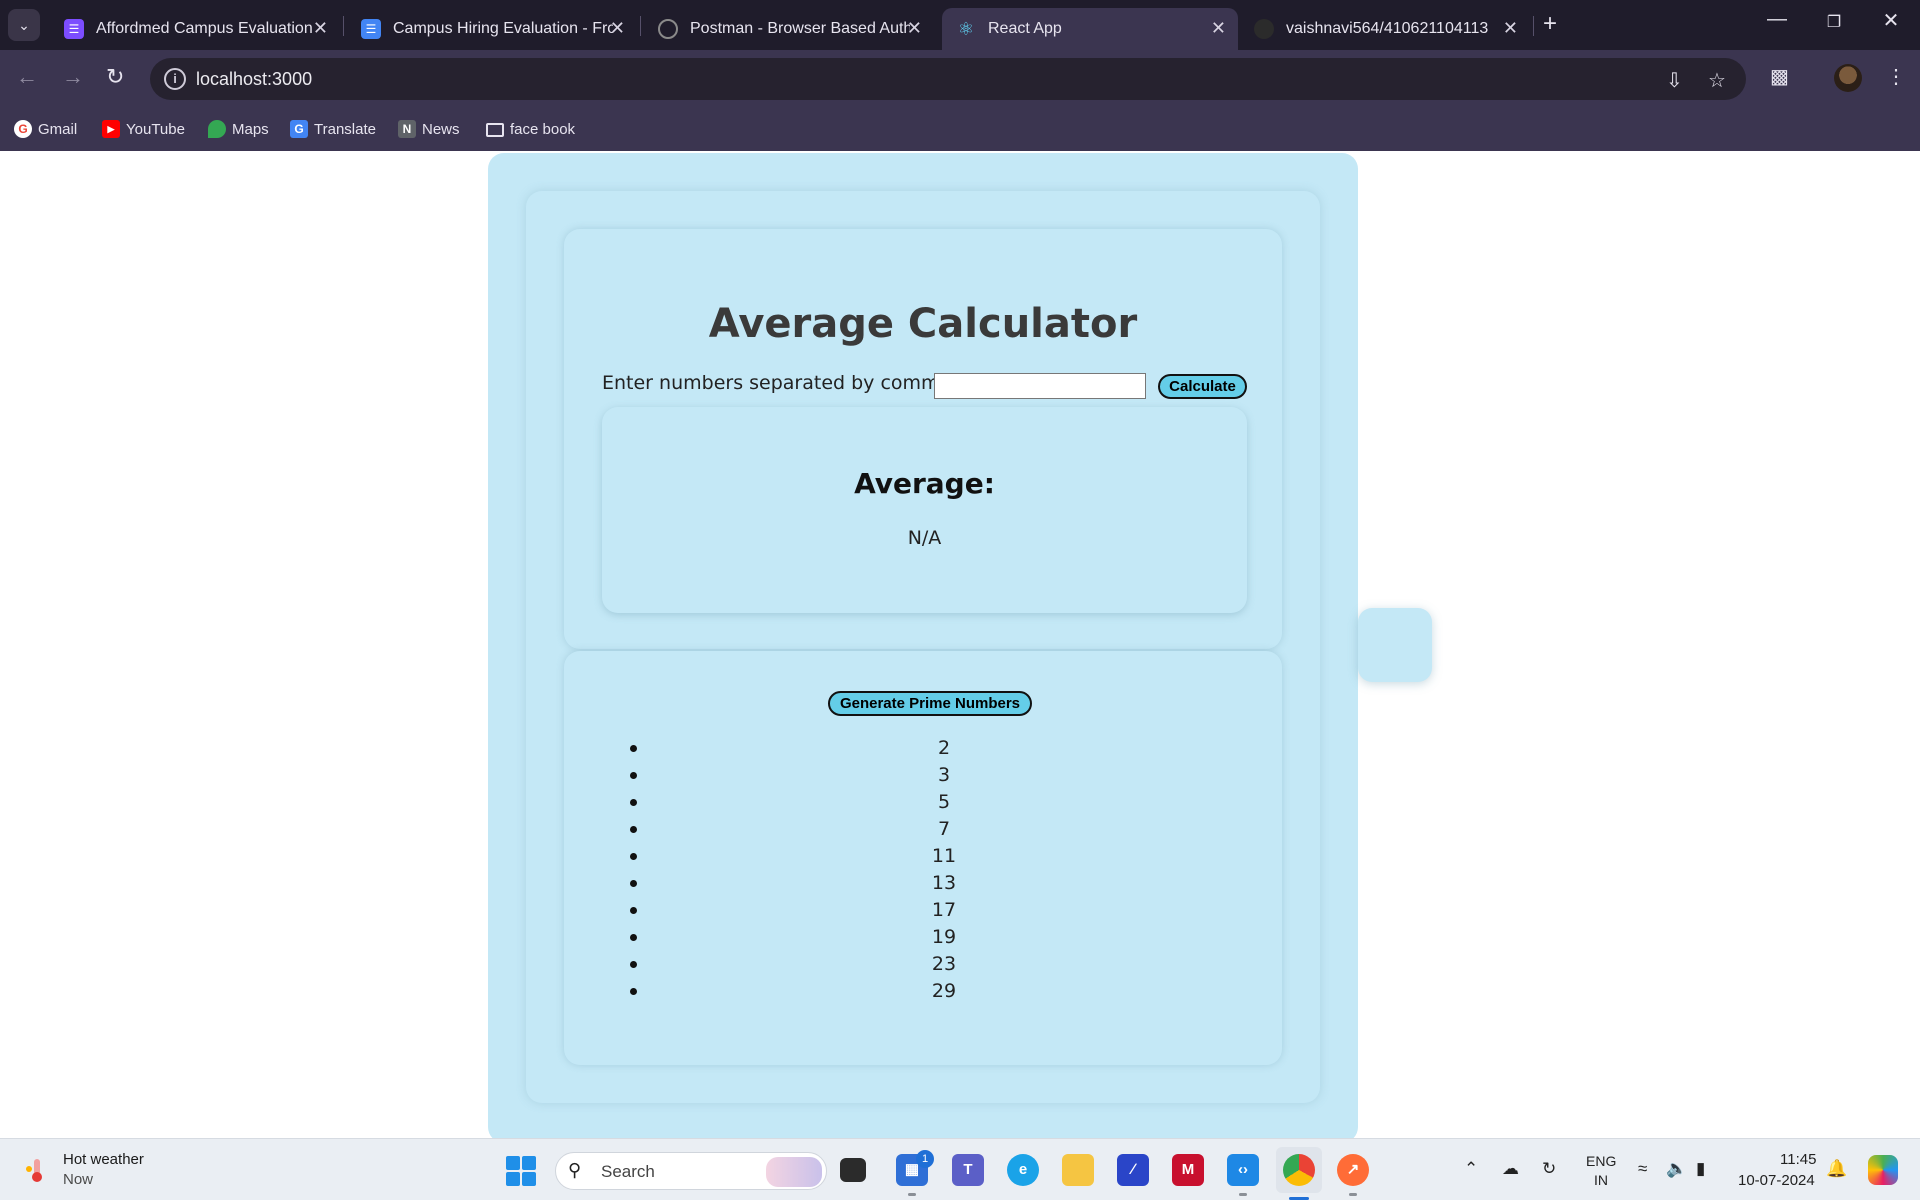  Describe the element at coordinates (1510, 1169) in the screenshot. I see `cloud-sync-icon: ☁` at that location.